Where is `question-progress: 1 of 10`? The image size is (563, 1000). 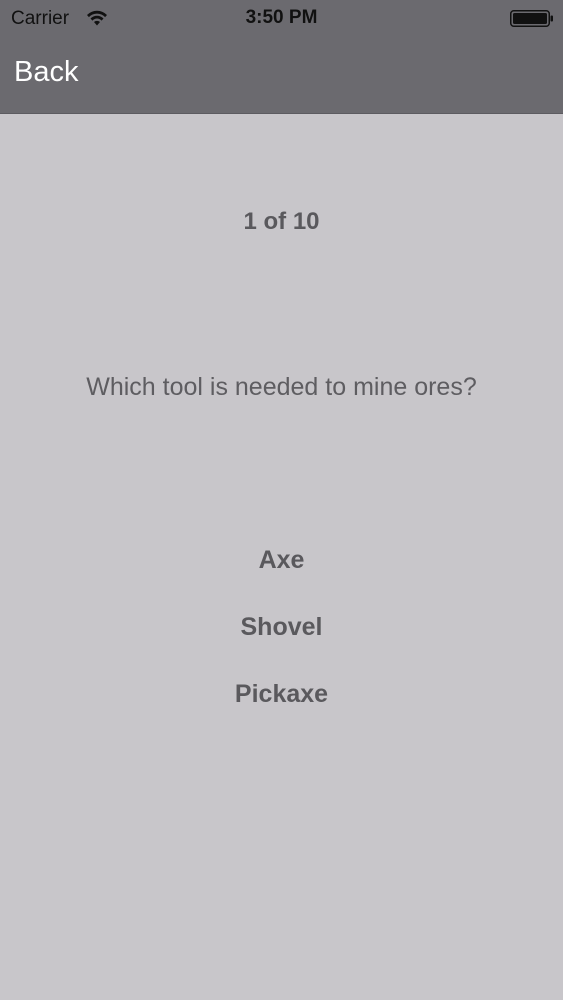
question-progress: 1 of 10 is located at coordinates (281, 221).